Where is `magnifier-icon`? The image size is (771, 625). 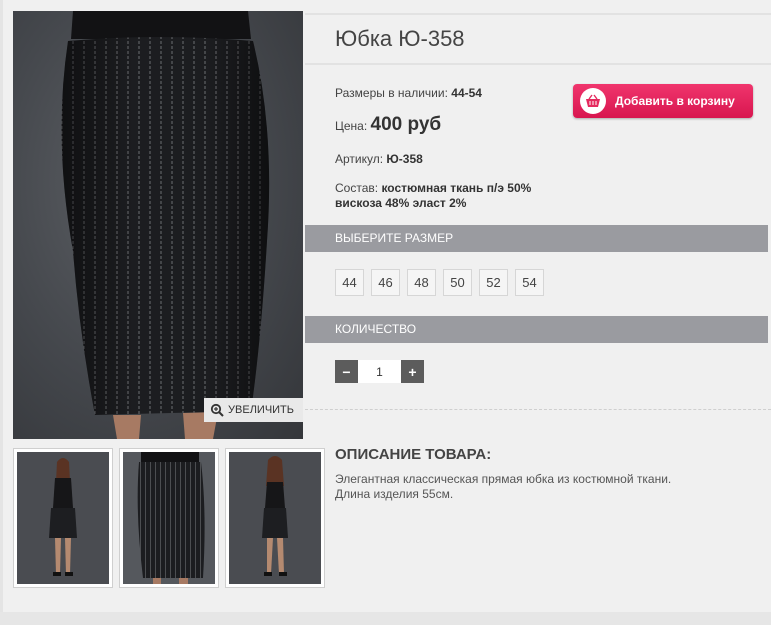
magnifier-icon is located at coordinates (217, 410).